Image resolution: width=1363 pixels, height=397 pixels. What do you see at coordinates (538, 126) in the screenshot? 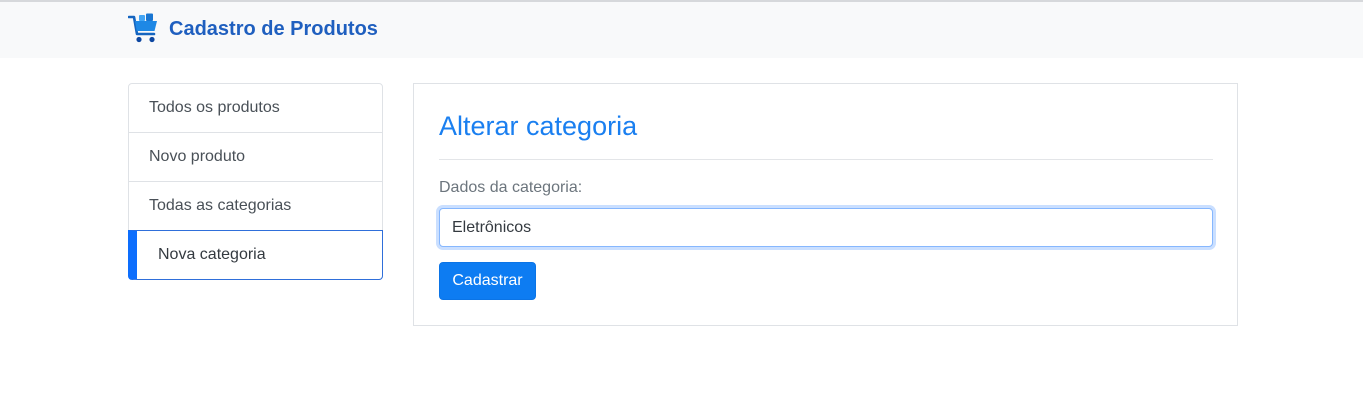
I see `page-title: Alterar categoria` at bounding box center [538, 126].